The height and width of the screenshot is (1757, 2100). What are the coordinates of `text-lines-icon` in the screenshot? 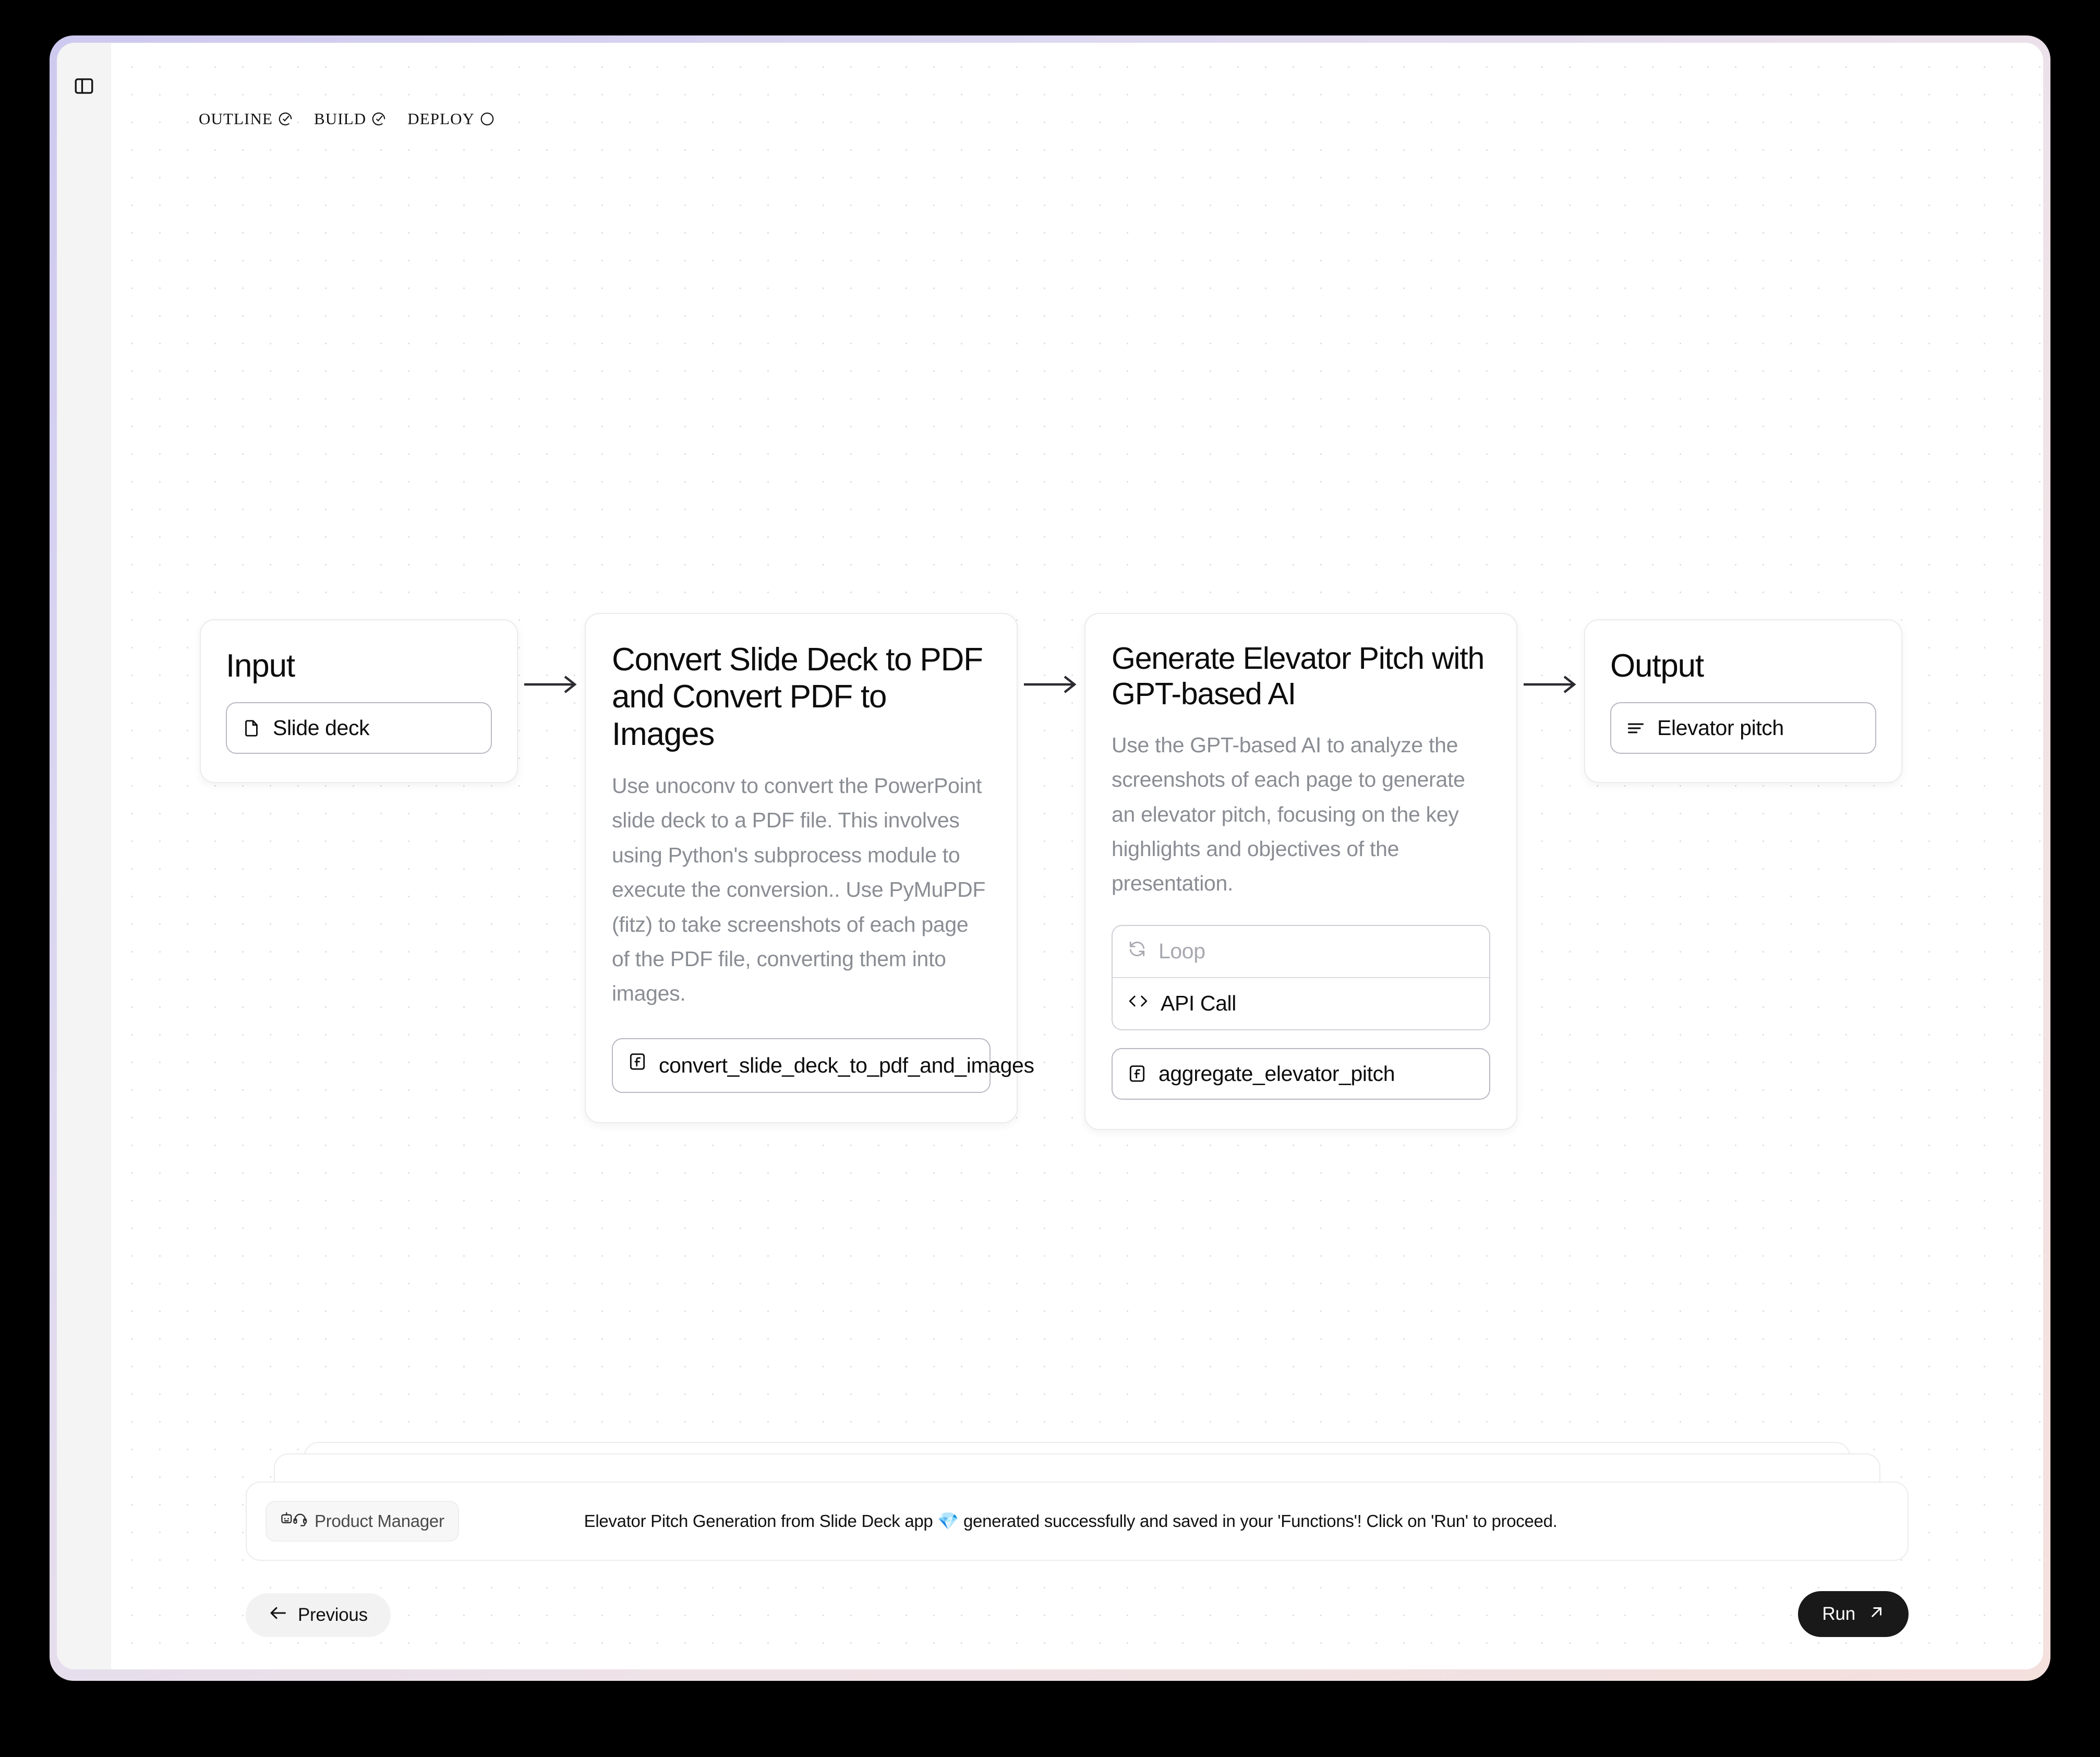 It's located at (1636, 728).